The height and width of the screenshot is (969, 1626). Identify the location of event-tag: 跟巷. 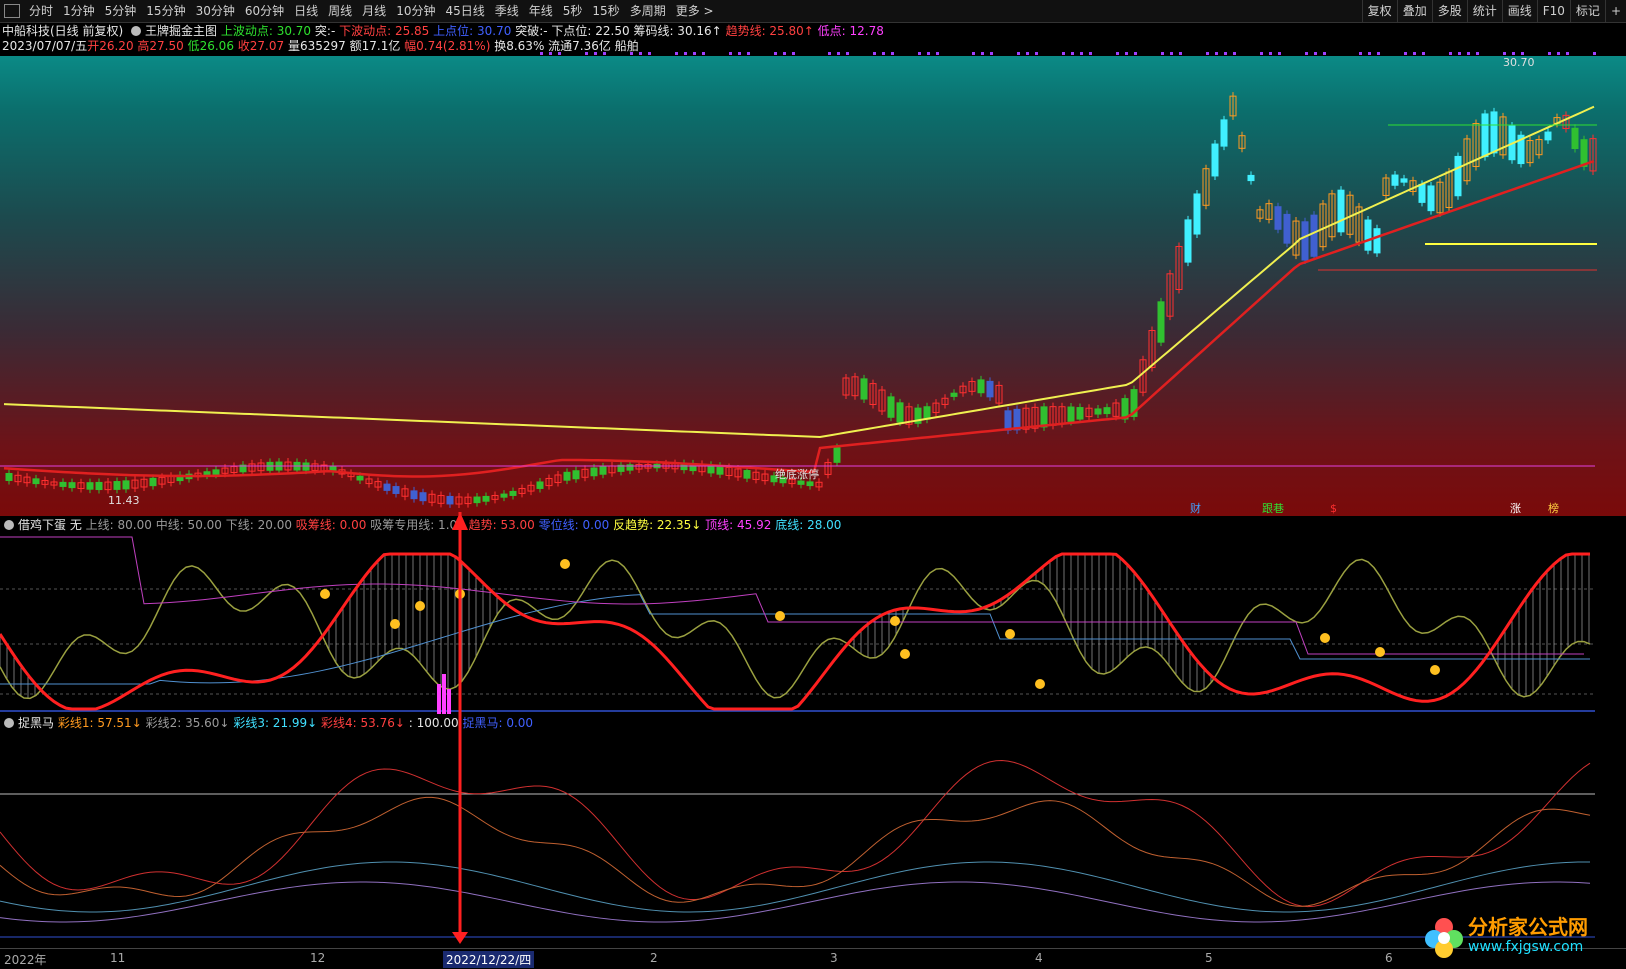
(1273, 508).